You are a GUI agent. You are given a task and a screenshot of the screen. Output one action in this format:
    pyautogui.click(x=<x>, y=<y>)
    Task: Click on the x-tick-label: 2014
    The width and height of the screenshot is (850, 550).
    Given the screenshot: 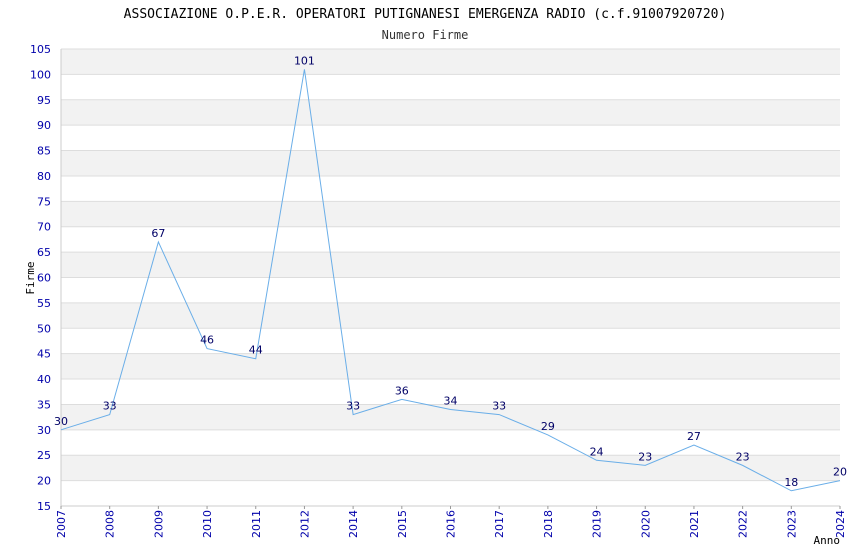 What is the action you would take?
    pyautogui.click(x=353, y=524)
    